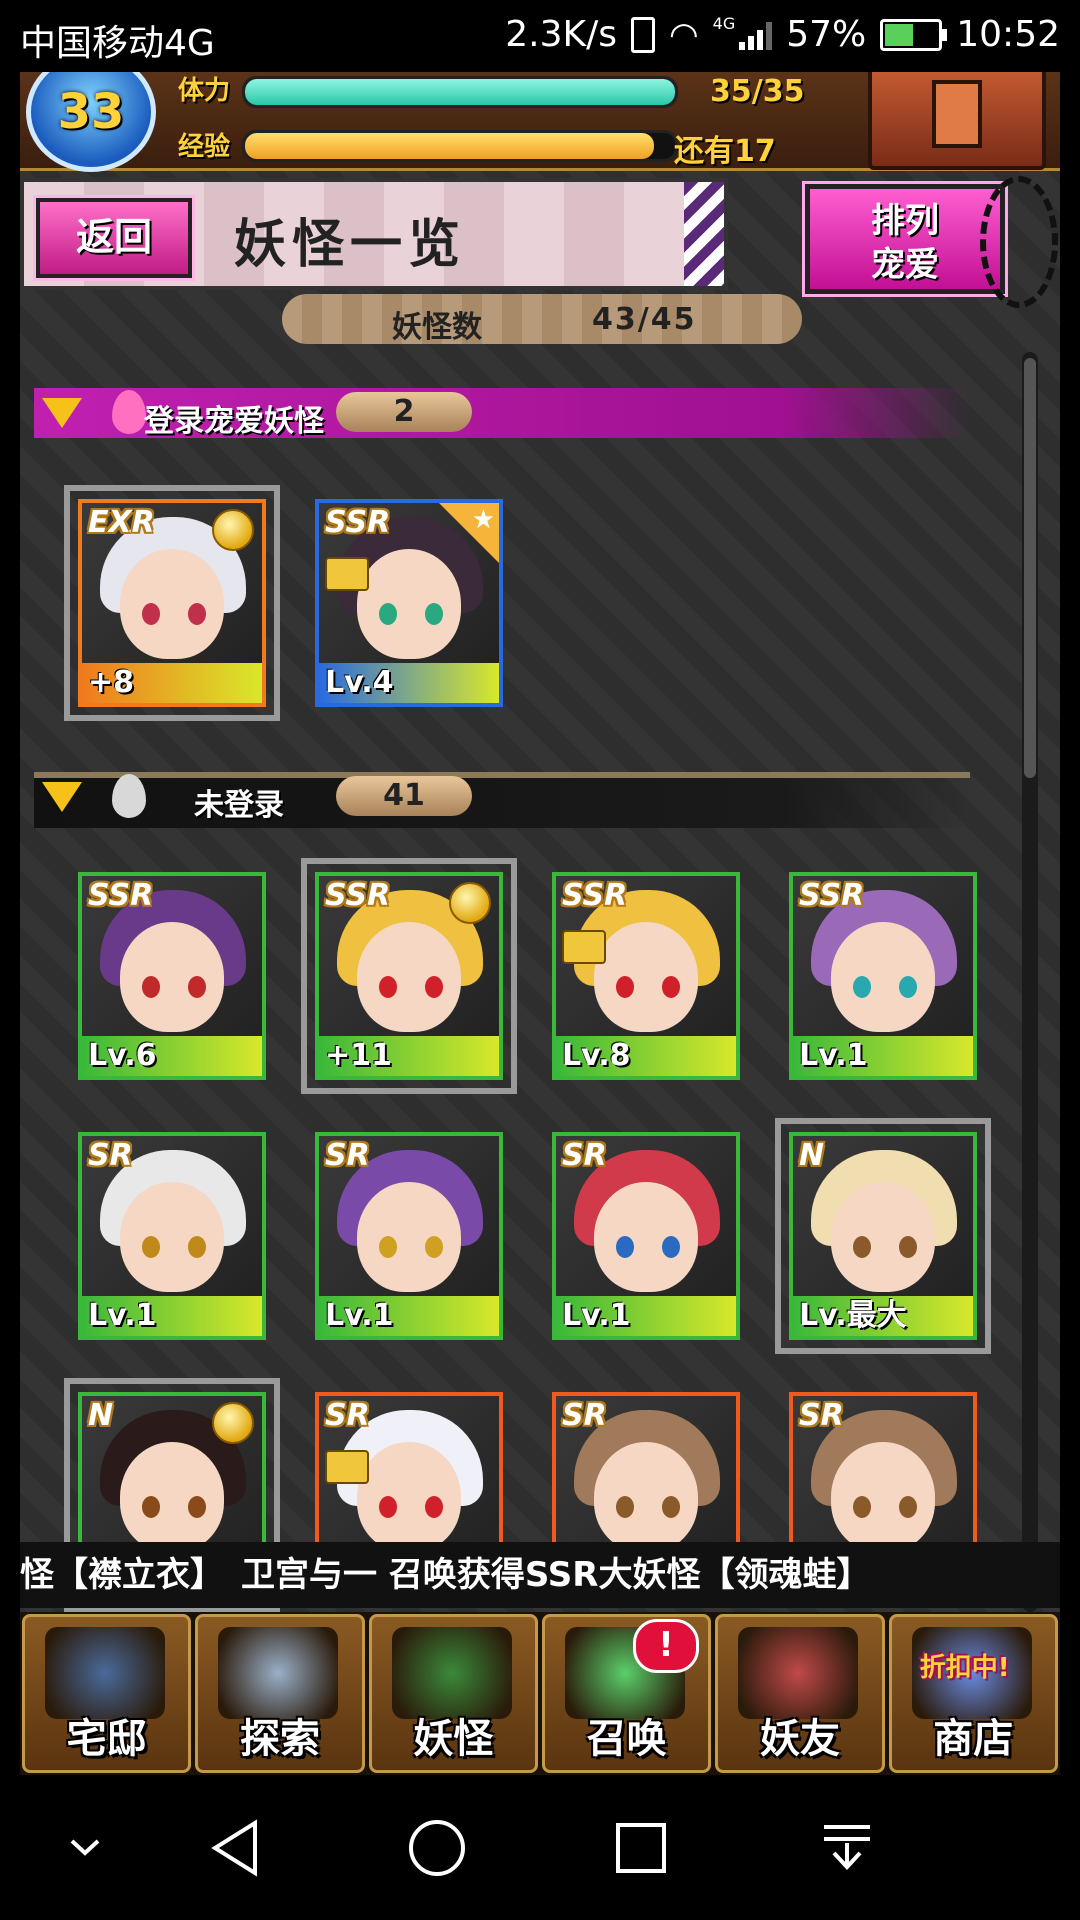  I want to click on section-favorites: 登录宠爱妖怪 2, so click(502, 408).